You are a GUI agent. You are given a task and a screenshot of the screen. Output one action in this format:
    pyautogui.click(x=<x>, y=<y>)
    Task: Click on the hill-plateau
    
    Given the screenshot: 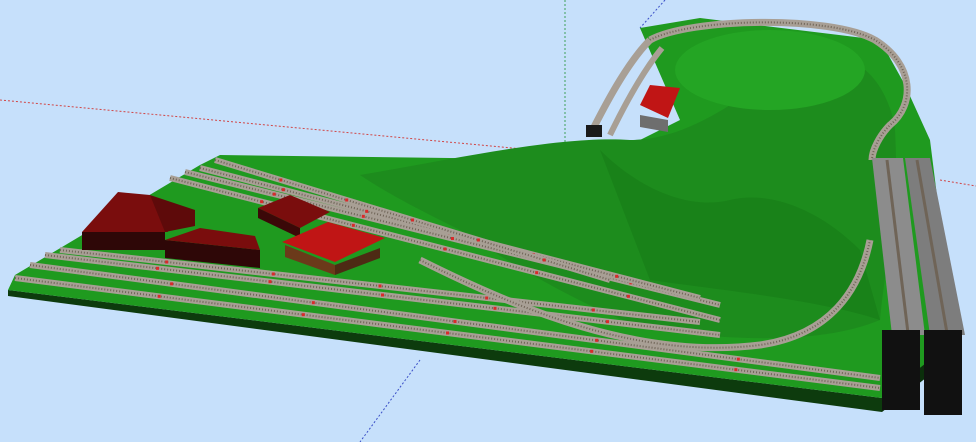 What is the action you would take?
    pyautogui.click(x=770, y=70)
    